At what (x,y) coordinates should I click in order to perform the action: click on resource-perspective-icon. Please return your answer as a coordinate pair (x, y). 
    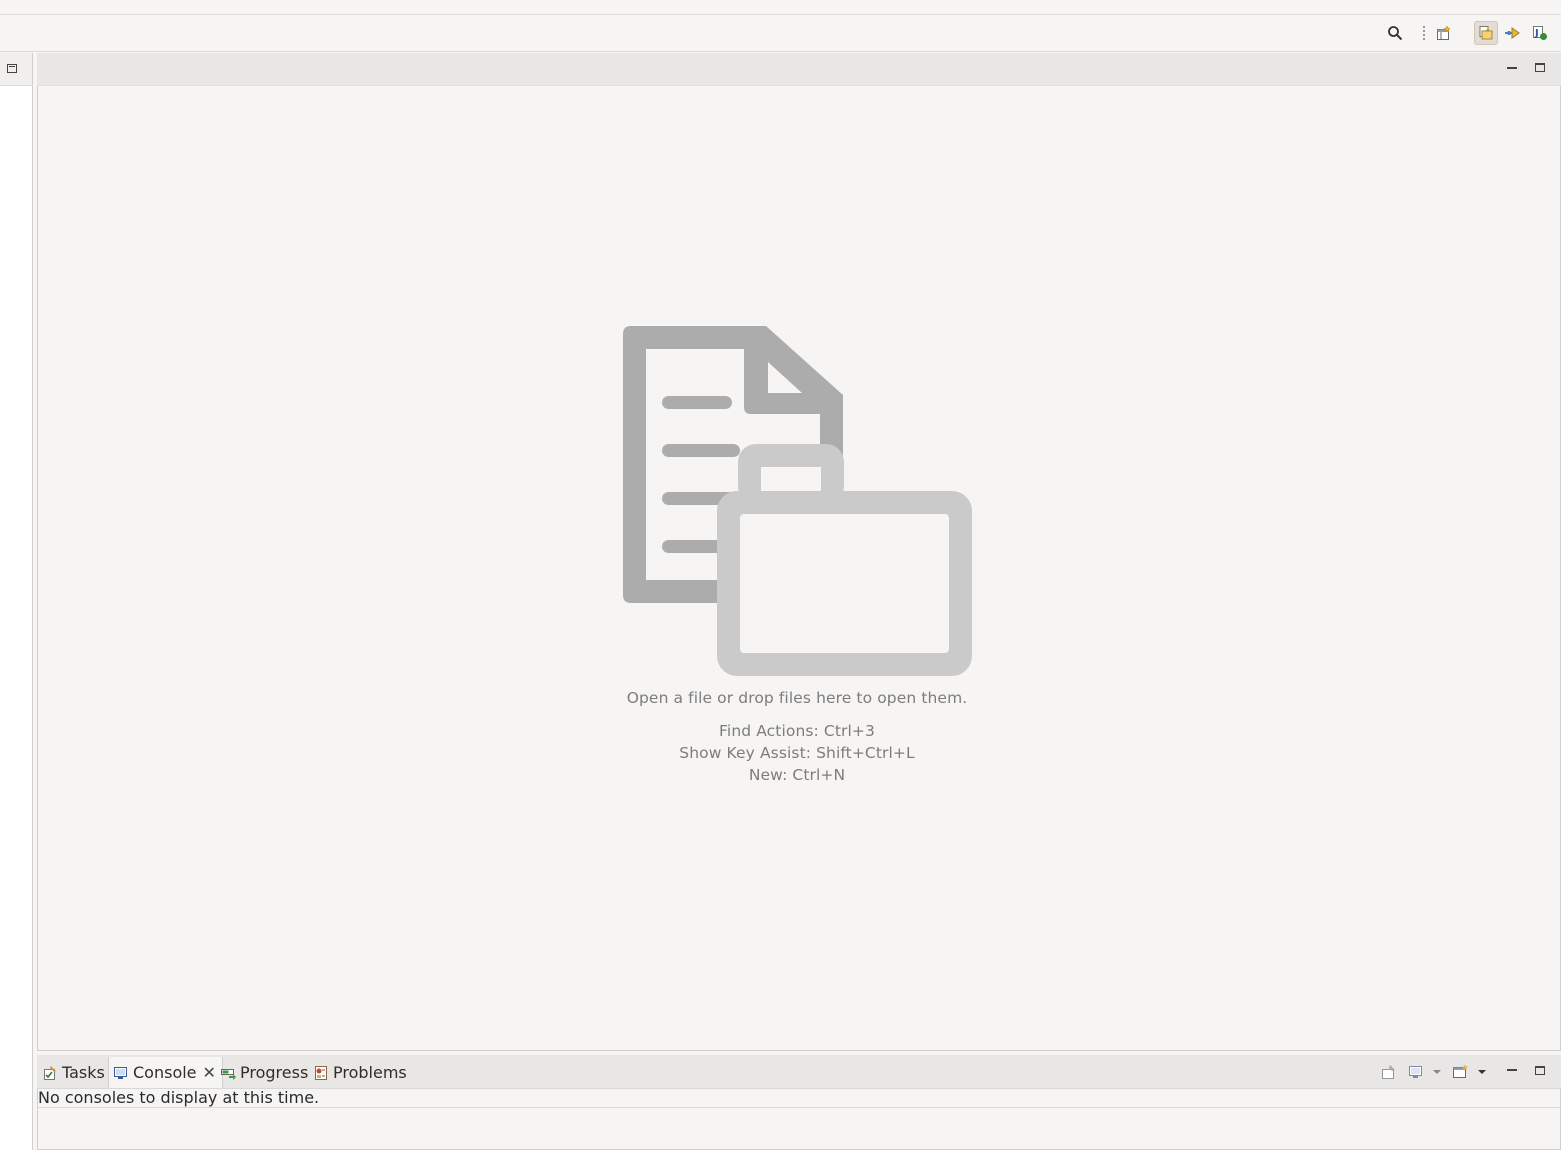
    Looking at the image, I should click on (1486, 33).